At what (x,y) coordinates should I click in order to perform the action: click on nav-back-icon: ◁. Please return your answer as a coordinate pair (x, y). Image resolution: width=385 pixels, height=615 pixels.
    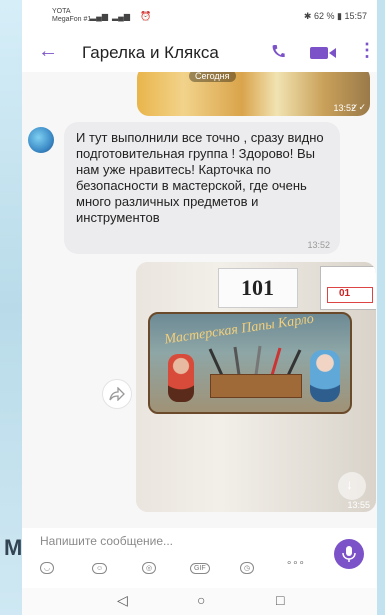
    Looking at the image, I should click on (122, 600).